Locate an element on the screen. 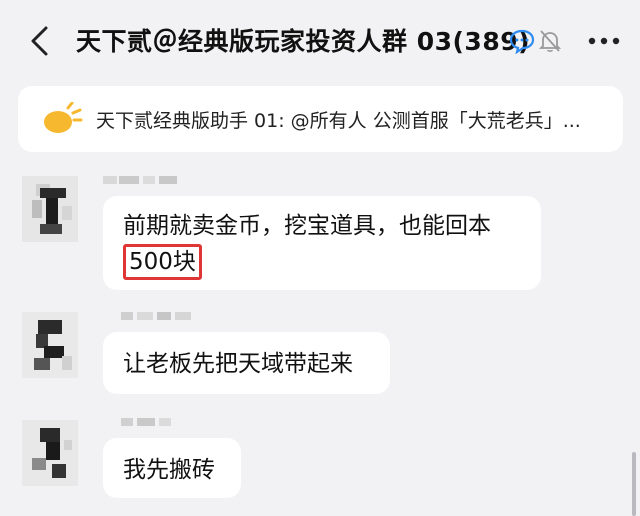  chevron-left-icon is located at coordinates (41, 41).